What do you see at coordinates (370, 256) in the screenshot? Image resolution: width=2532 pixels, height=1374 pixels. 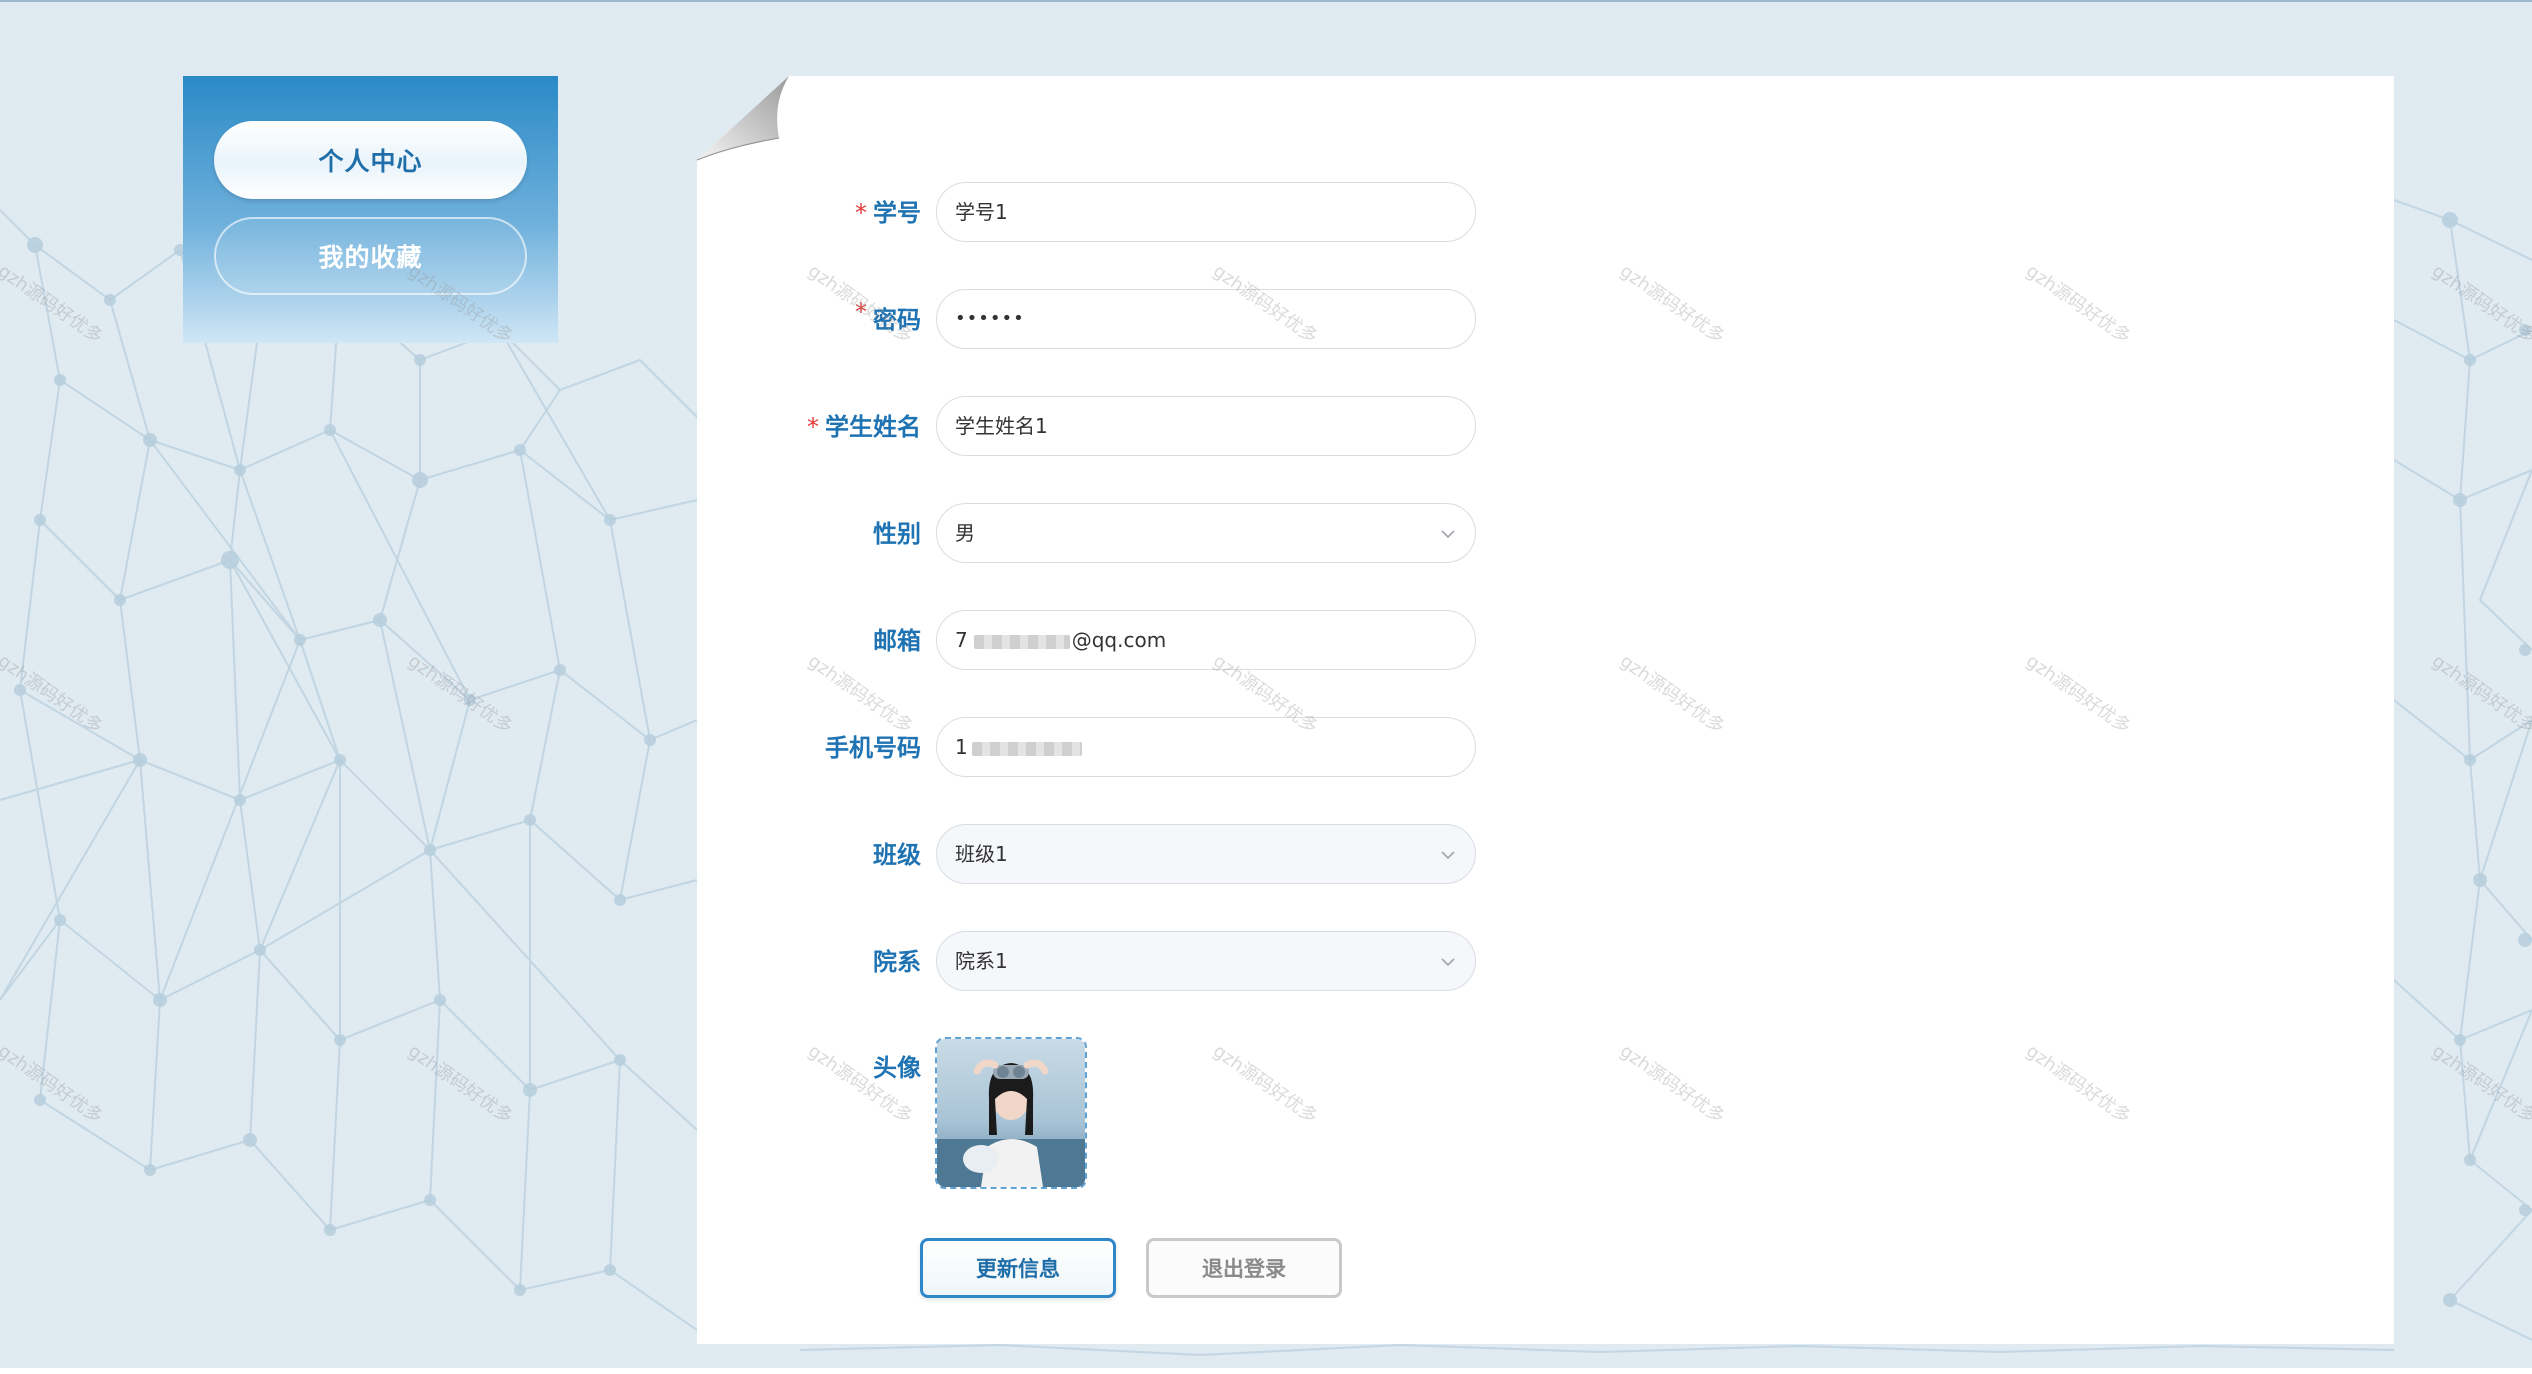 I see `sidebar-item-favorites: 我的收藏` at bounding box center [370, 256].